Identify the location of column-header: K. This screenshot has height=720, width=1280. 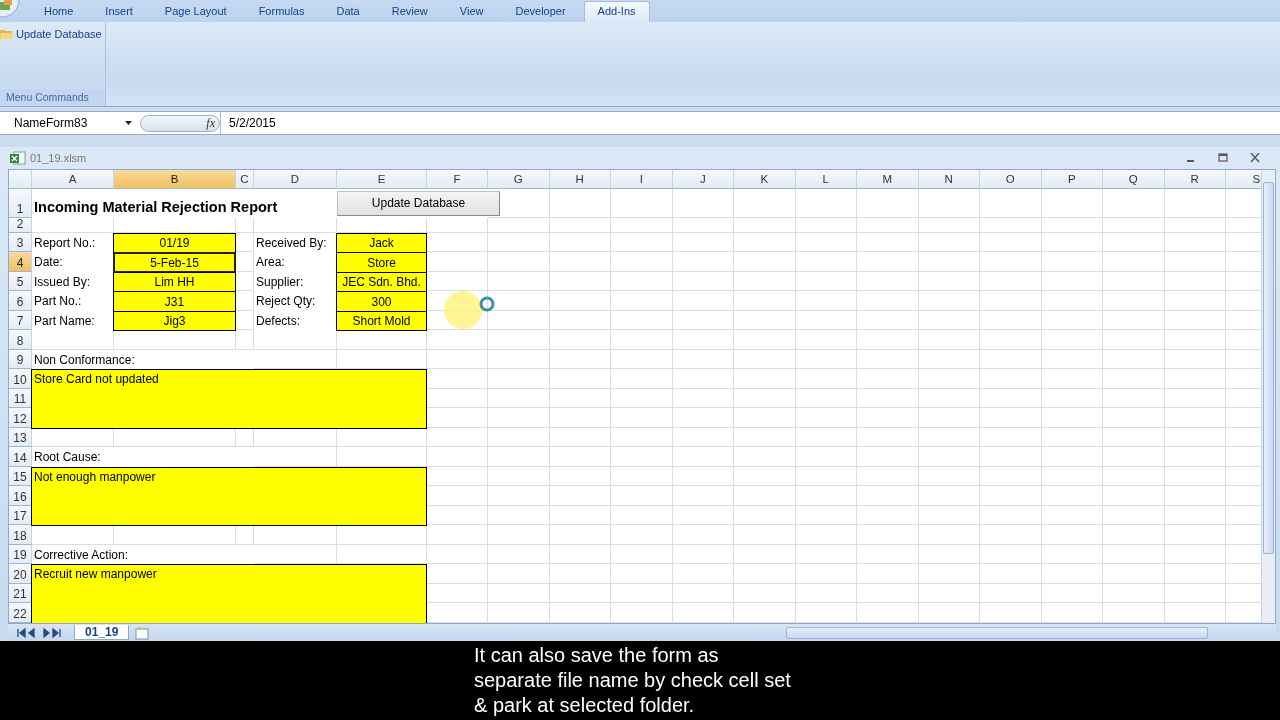
(765, 179).